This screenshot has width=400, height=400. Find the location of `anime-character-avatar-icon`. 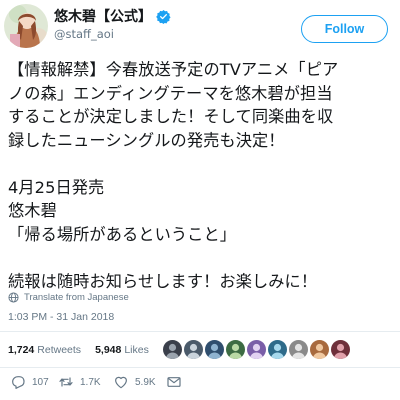

anime-character-avatar-icon is located at coordinates (26, 26).